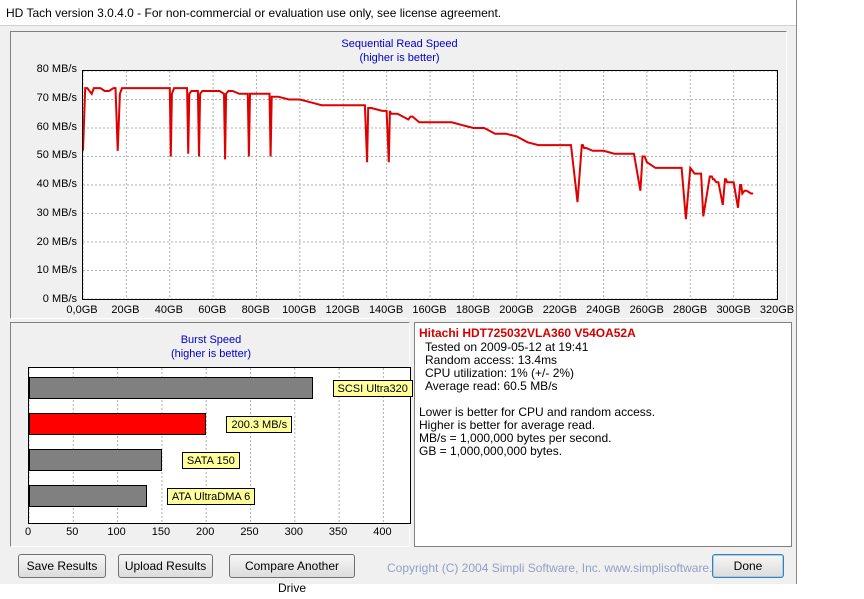  I want to click on sequential-y-tick-label: 30 MB/s, so click(56, 212).